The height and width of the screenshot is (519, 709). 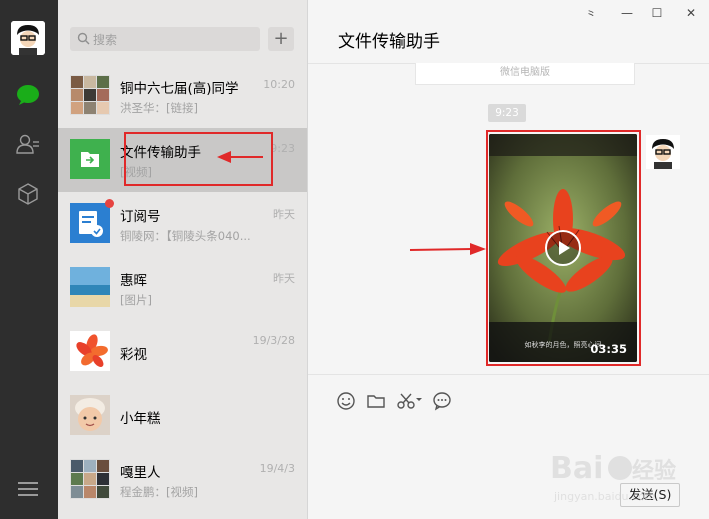 What do you see at coordinates (691, 13) in the screenshot?
I see `close-icon: ✕` at bounding box center [691, 13].